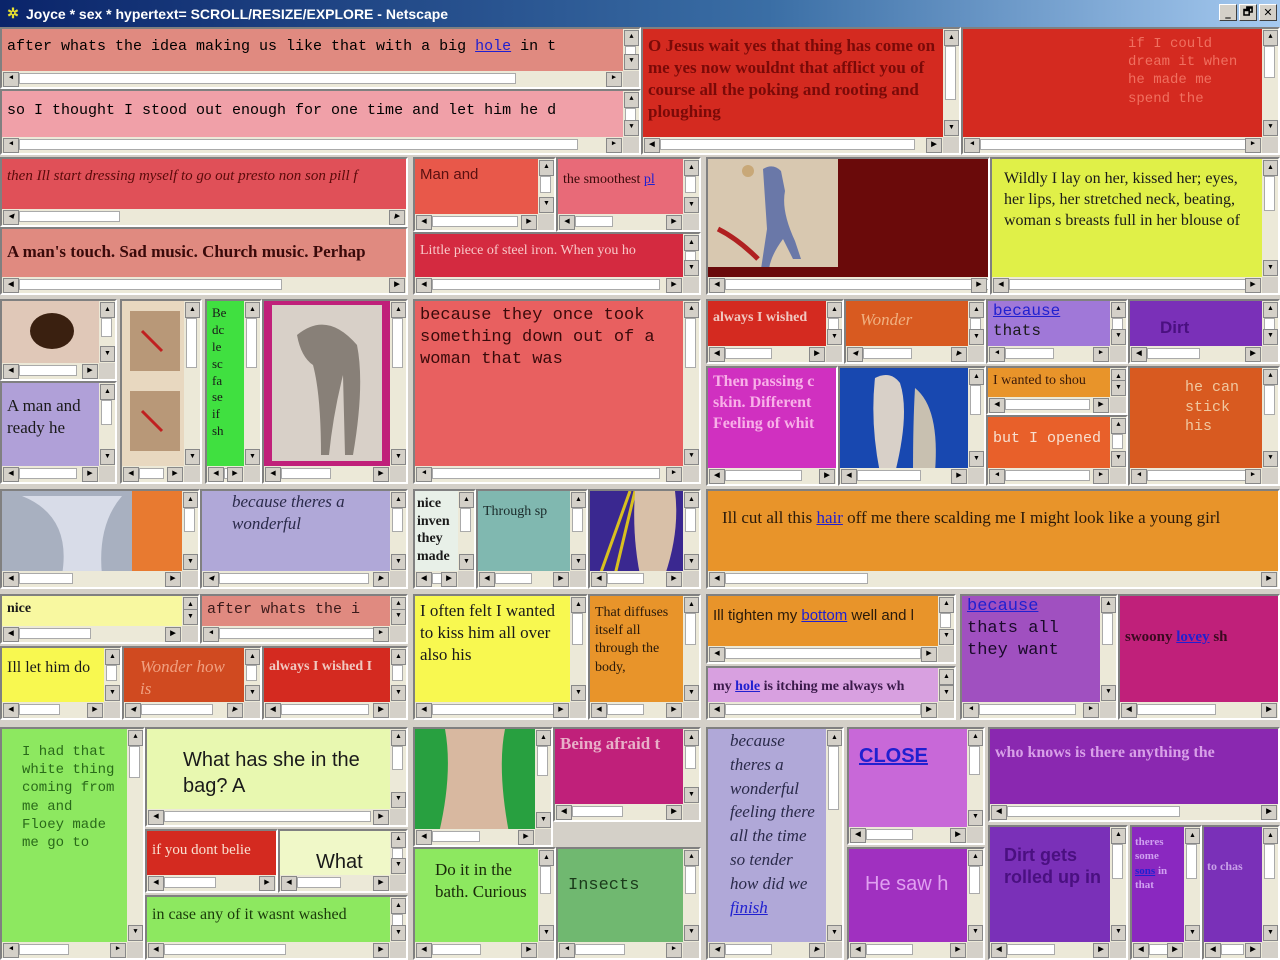  What do you see at coordinates (1166, 892) in the screenshot?
I see `text-frame: theres some sons in that` at bounding box center [1166, 892].